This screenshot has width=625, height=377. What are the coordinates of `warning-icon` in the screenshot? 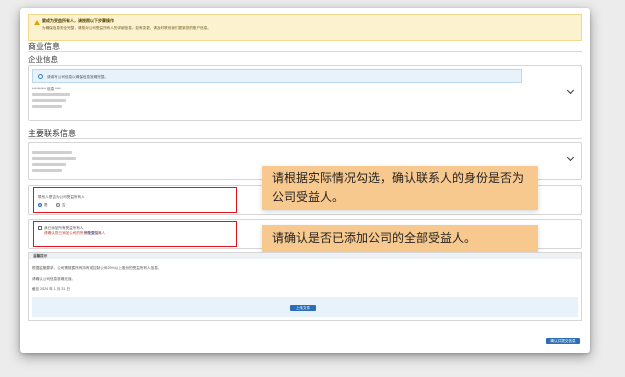 It's located at (37, 22).